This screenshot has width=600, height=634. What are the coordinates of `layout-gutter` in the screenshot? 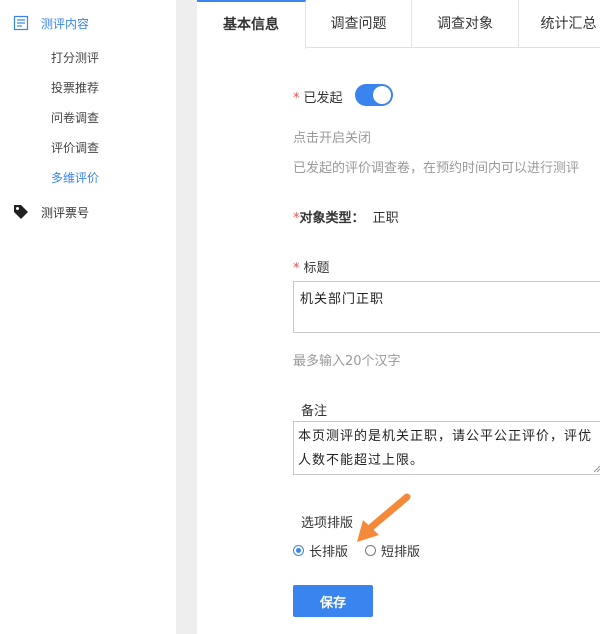 It's located at (186, 317).